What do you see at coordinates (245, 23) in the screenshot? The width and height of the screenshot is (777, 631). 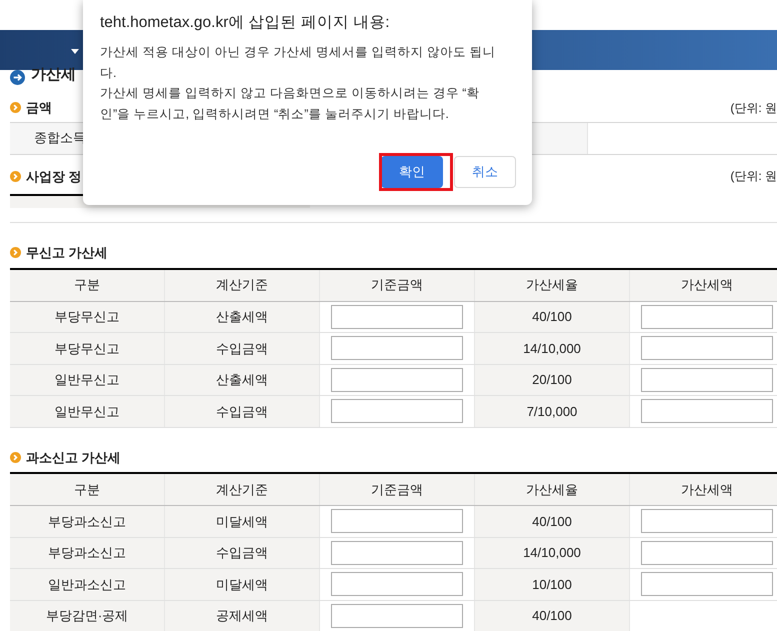 I see `dialog-title: teht.hometax.go.kr에 삽입된 페이지 내용:` at bounding box center [245, 23].